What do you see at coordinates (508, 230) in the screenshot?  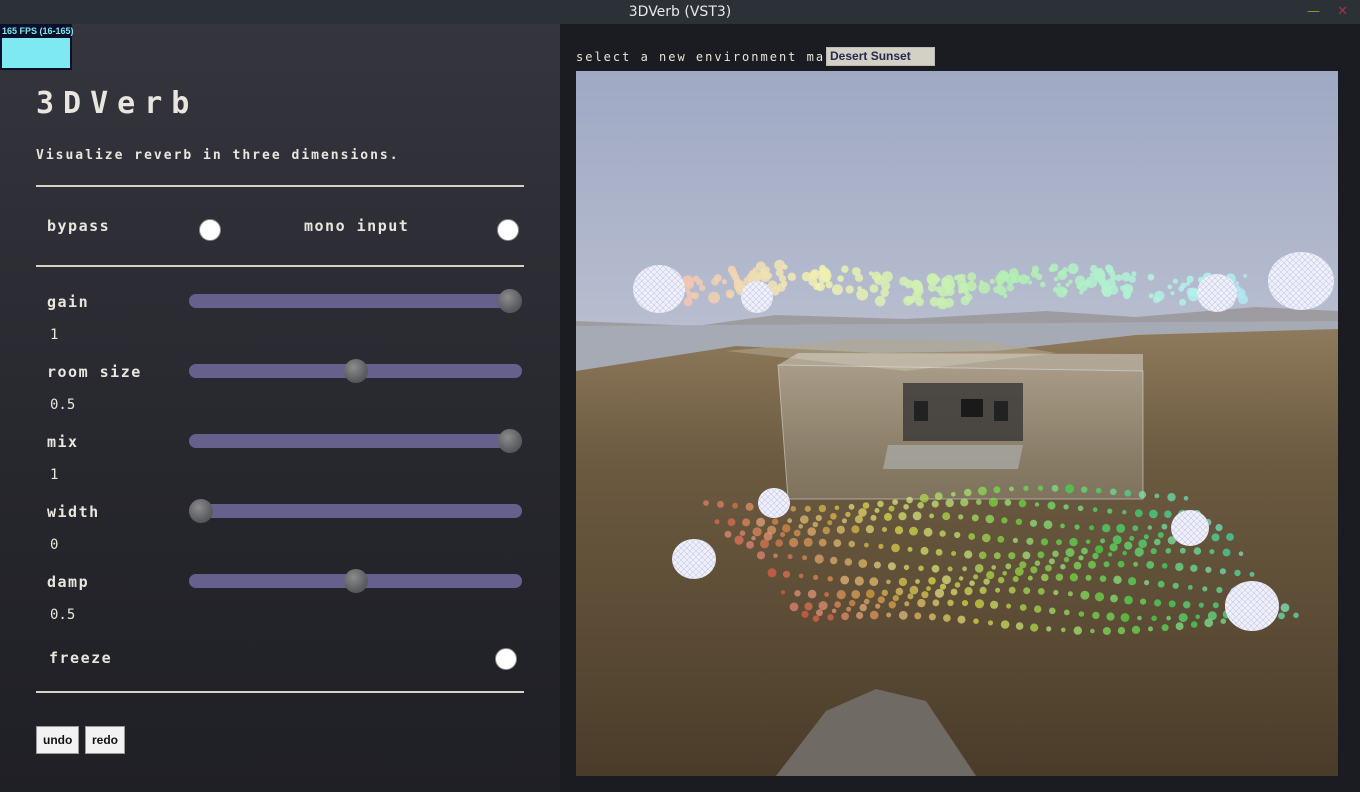 I see `mono-input-toggle` at bounding box center [508, 230].